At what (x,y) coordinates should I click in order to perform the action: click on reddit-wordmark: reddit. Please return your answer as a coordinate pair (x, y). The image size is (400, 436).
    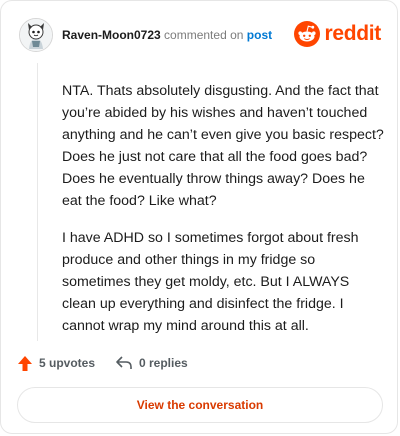
    Looking at the image, I should click on (352, 33).